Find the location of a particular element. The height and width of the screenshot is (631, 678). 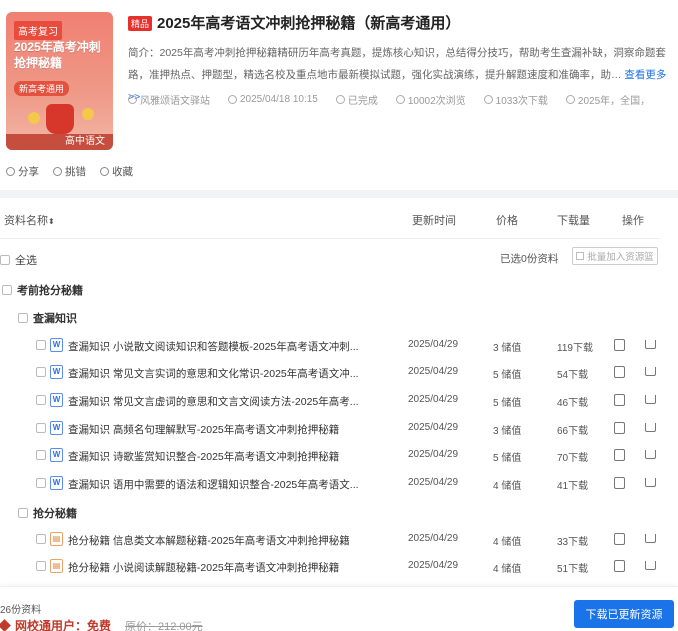

col-downloads-header: 下载量 is located at coordinates (573, 221).